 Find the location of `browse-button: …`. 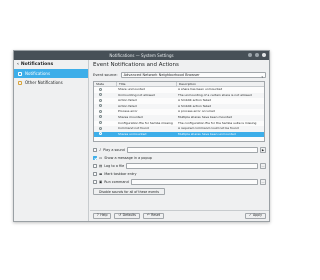

browse-button: … is located at coordinates (263, 166).